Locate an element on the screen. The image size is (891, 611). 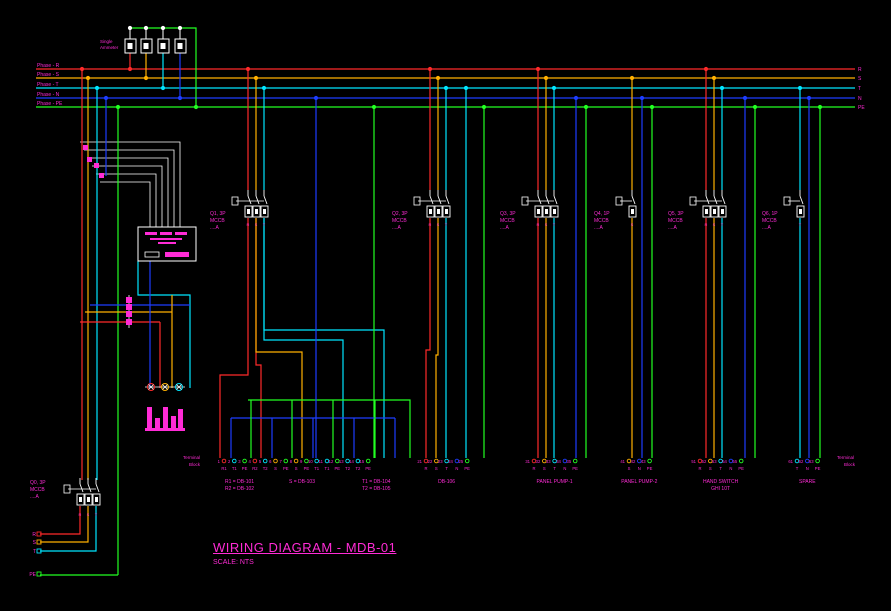
terminal-number: 13 is located at coordinates (341, 461).